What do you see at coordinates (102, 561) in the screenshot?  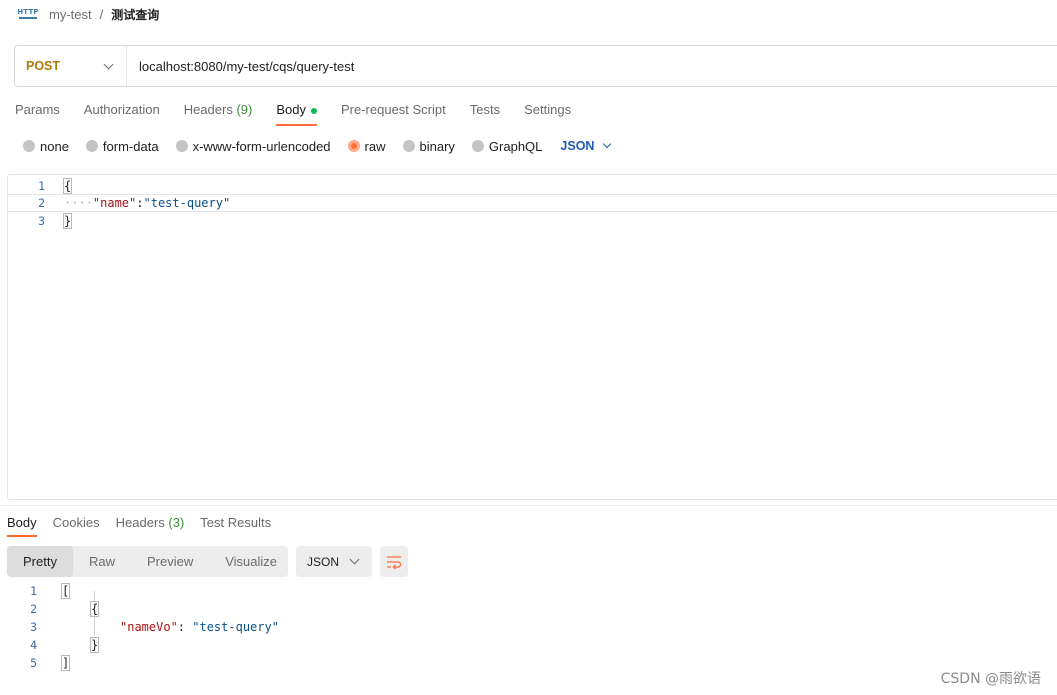 I see `view-raw-button: Raw` at bounding box center [102, 561].